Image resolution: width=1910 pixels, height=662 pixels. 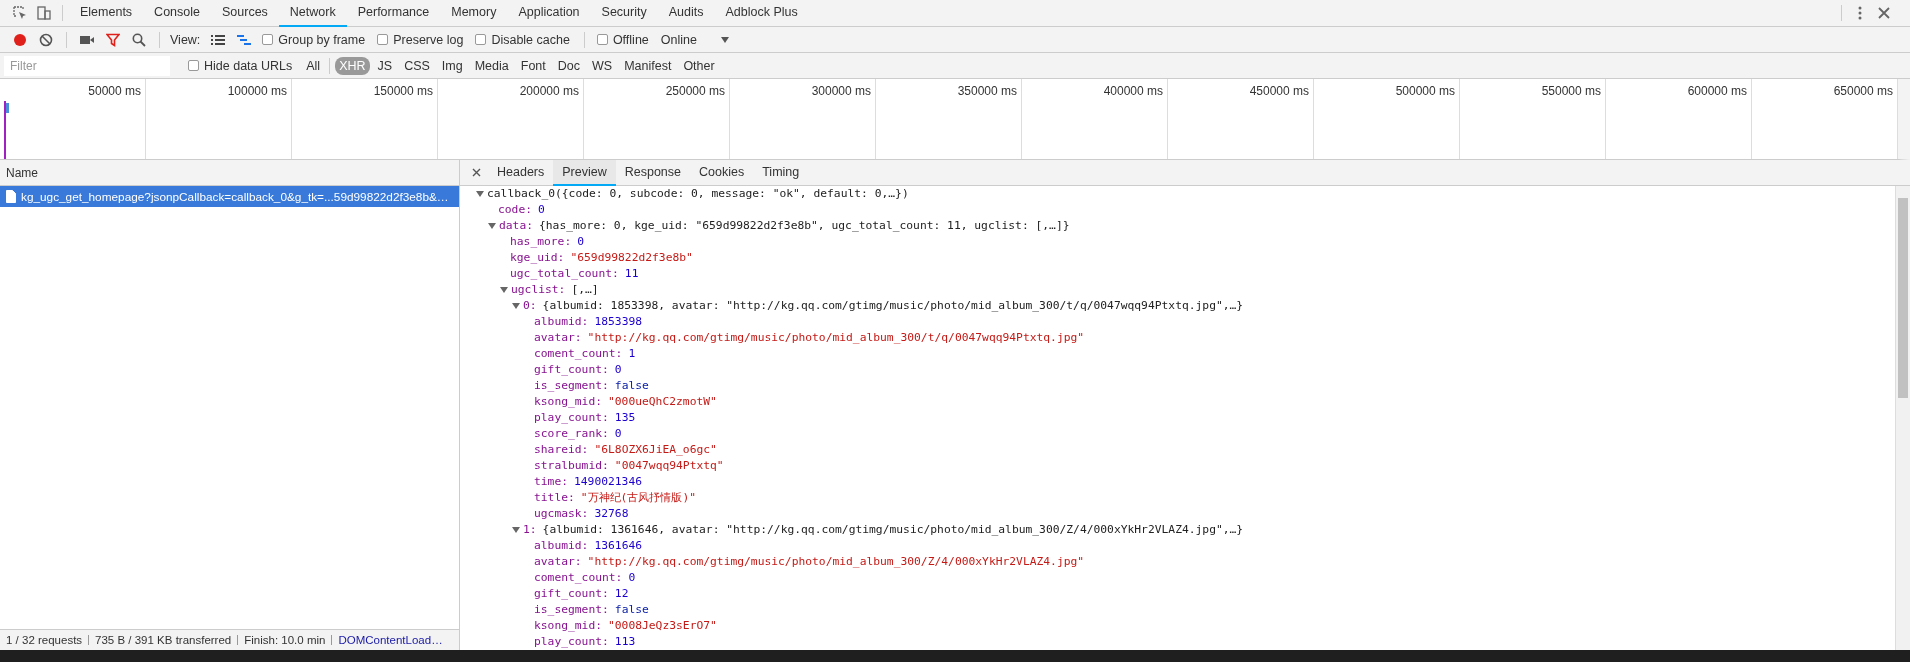 I want to click on checkbox-label: Preserve log, so click(x=428, y=39).